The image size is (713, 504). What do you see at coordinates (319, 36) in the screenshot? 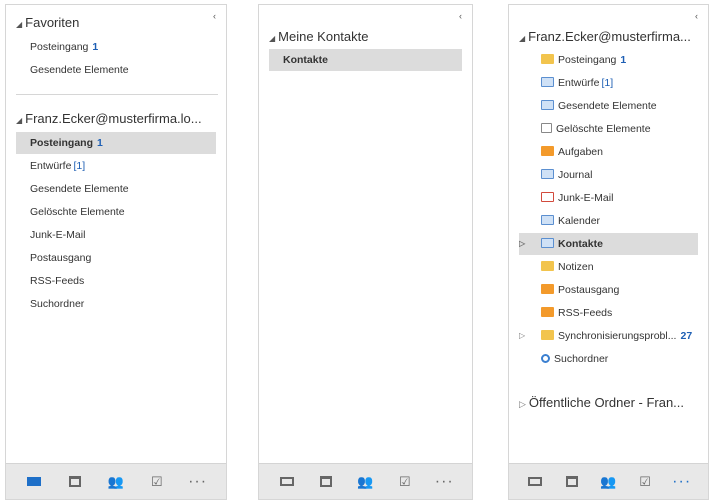
I see `my-contacts-header: ◢ Meine Kontakte` at bounding box center [319, 36].